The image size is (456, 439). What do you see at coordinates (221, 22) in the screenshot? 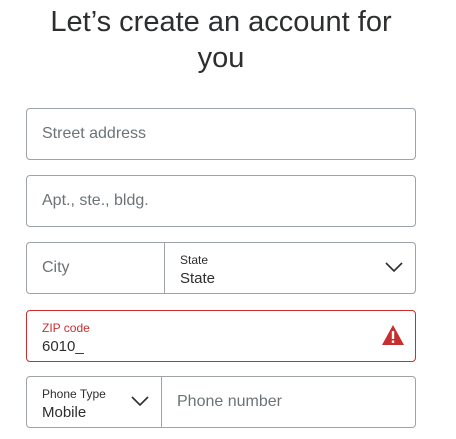
I see `page-title-line-1: Let’s create an account for` at bounding box center [221, 22].